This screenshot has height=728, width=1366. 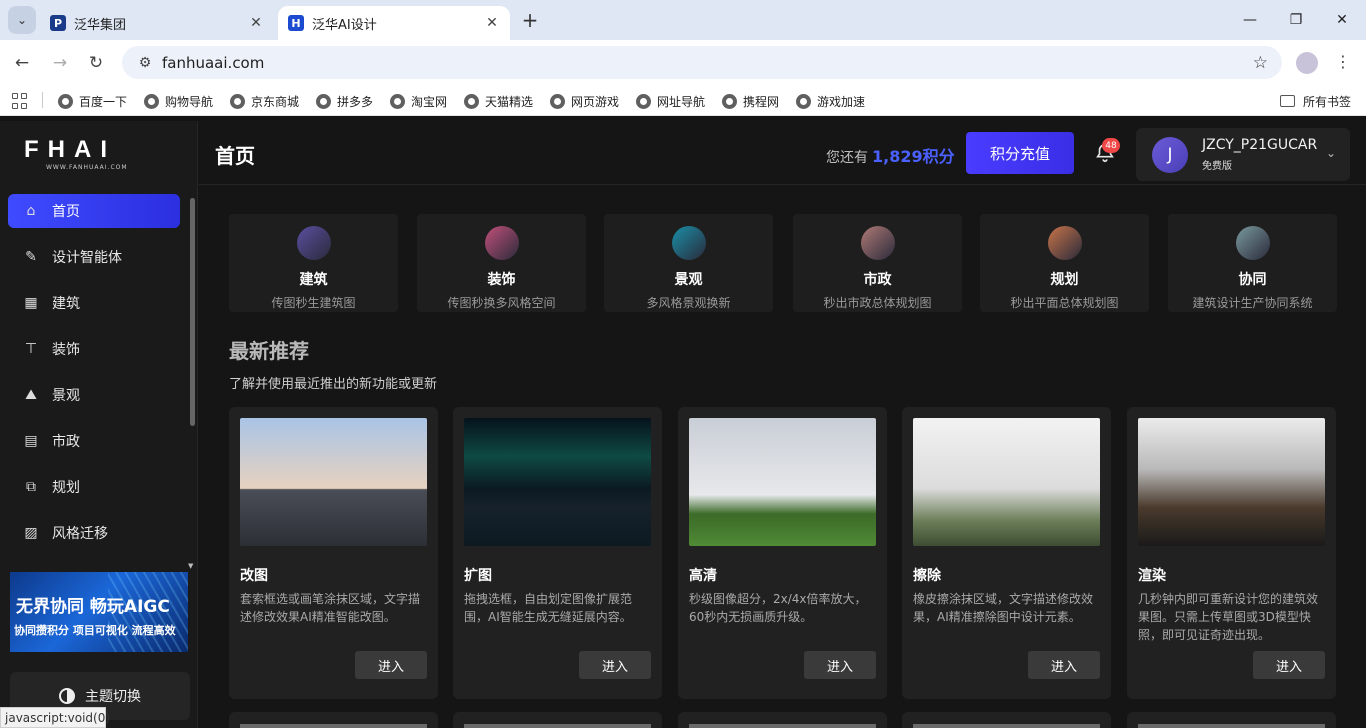 I want to click on address-bar: ⚙ fanhuaai.com ☆, so click(x=702, y=62).